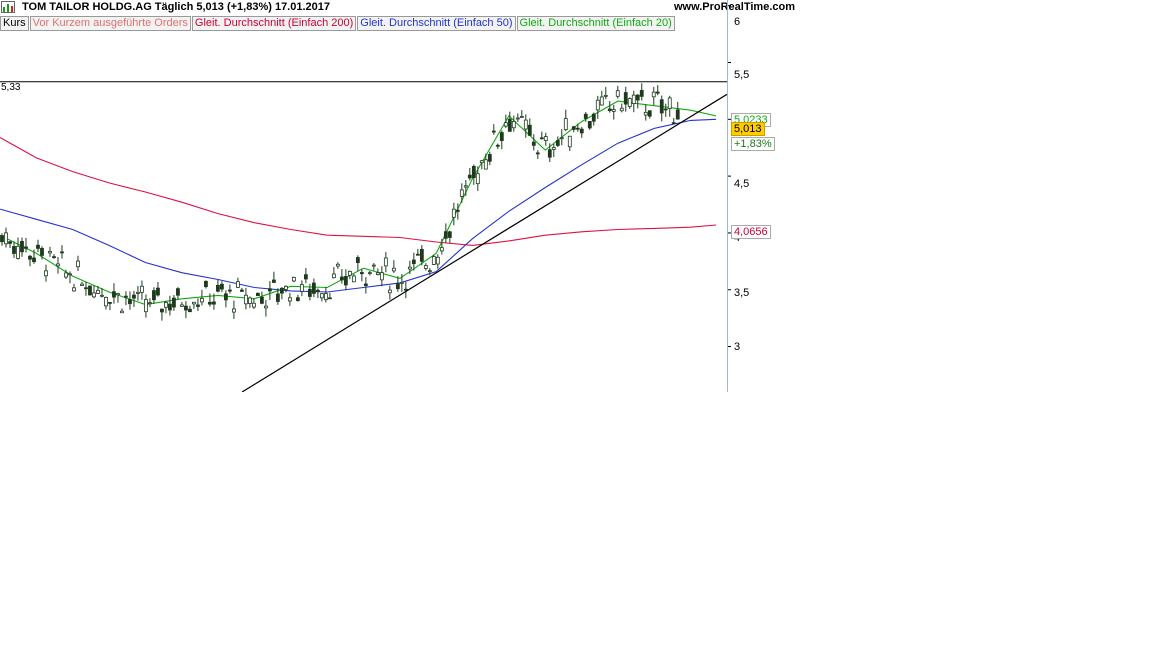 Image resolution: width=1152 pixels, height=648 pixels. What do you see at coordinates (742, 293) in the screenshot?
I see `y-tick-label: 3,5` at bounding box center [742, 293].